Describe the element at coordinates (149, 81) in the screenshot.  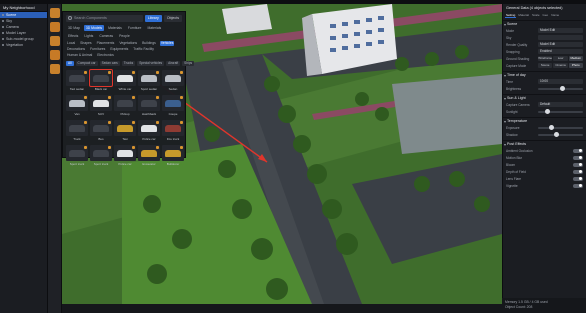
I see `vehicle-card: Sport sedan` at that location.